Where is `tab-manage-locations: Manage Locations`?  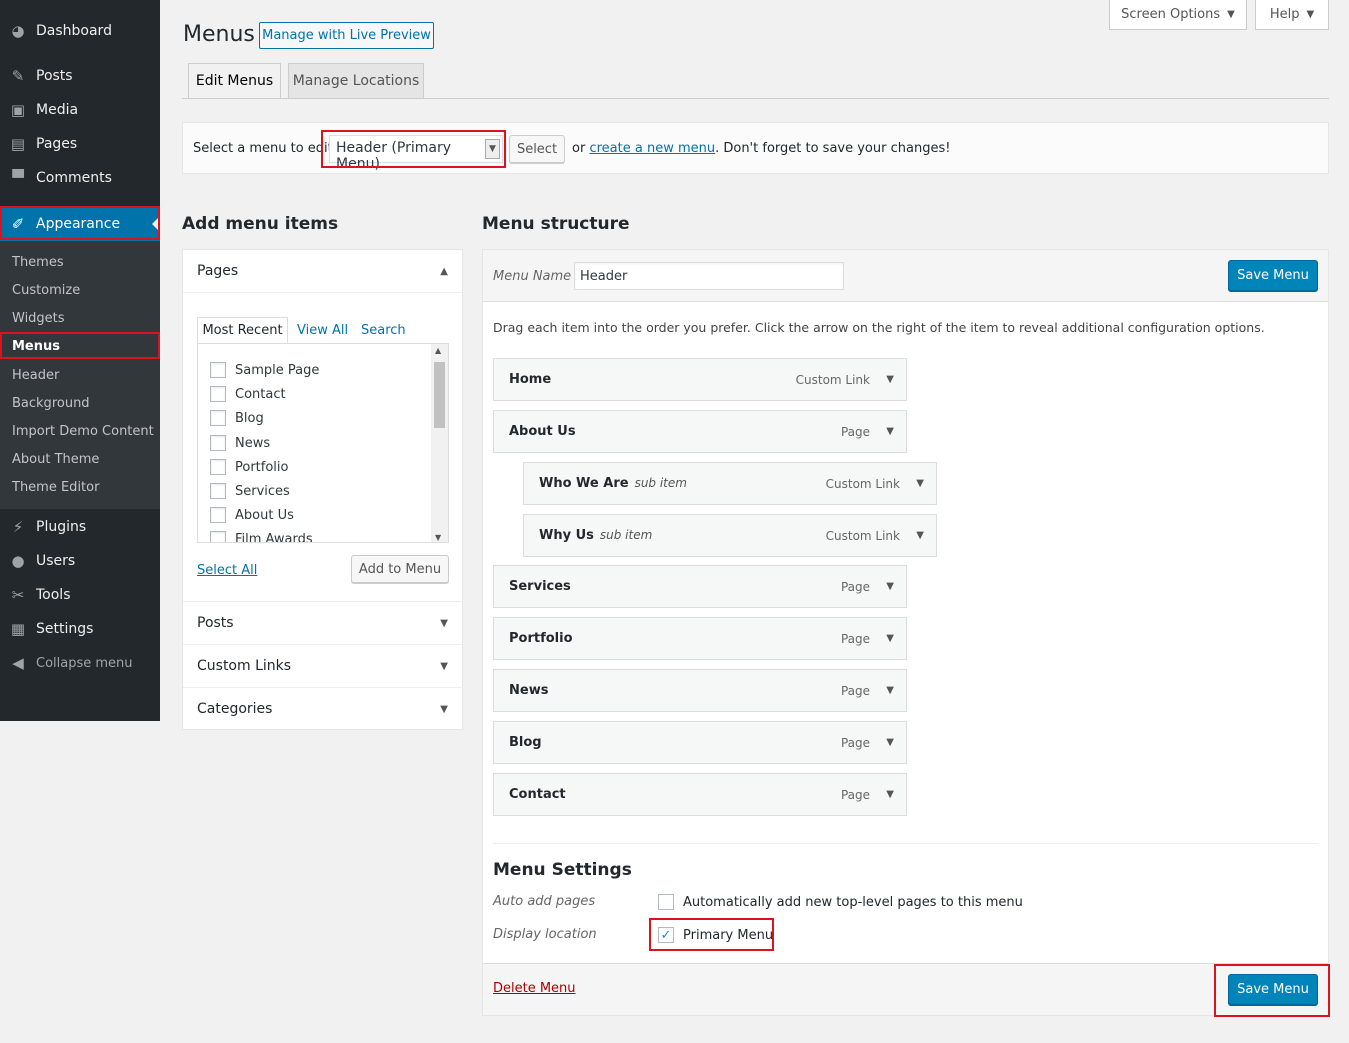
tab-manage-locations: Manage Locations is located at coordinates (356, 81).